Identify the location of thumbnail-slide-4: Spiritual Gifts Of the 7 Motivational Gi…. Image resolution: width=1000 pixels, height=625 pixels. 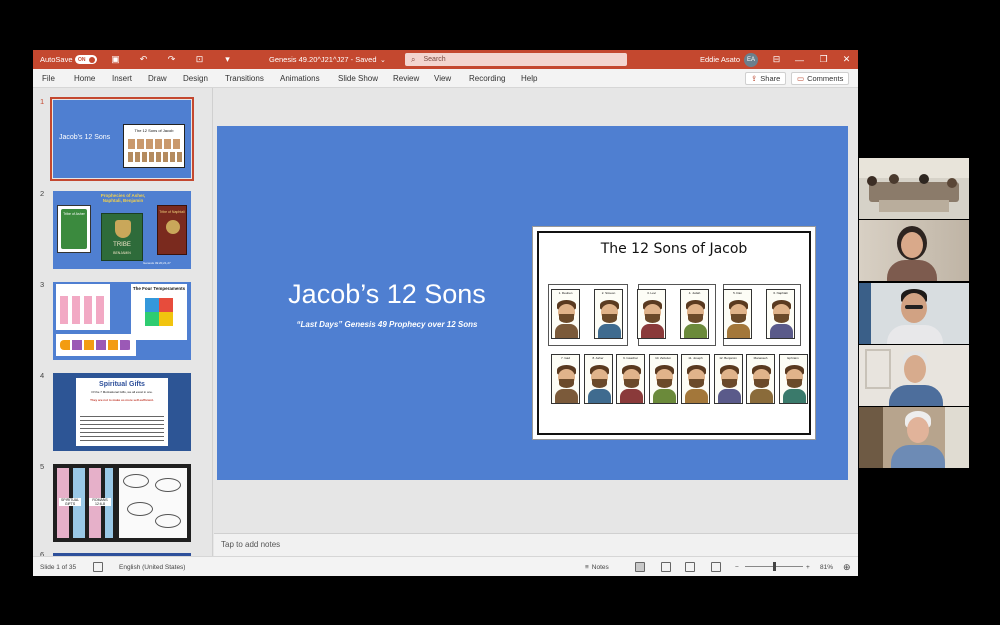
(122, 412).